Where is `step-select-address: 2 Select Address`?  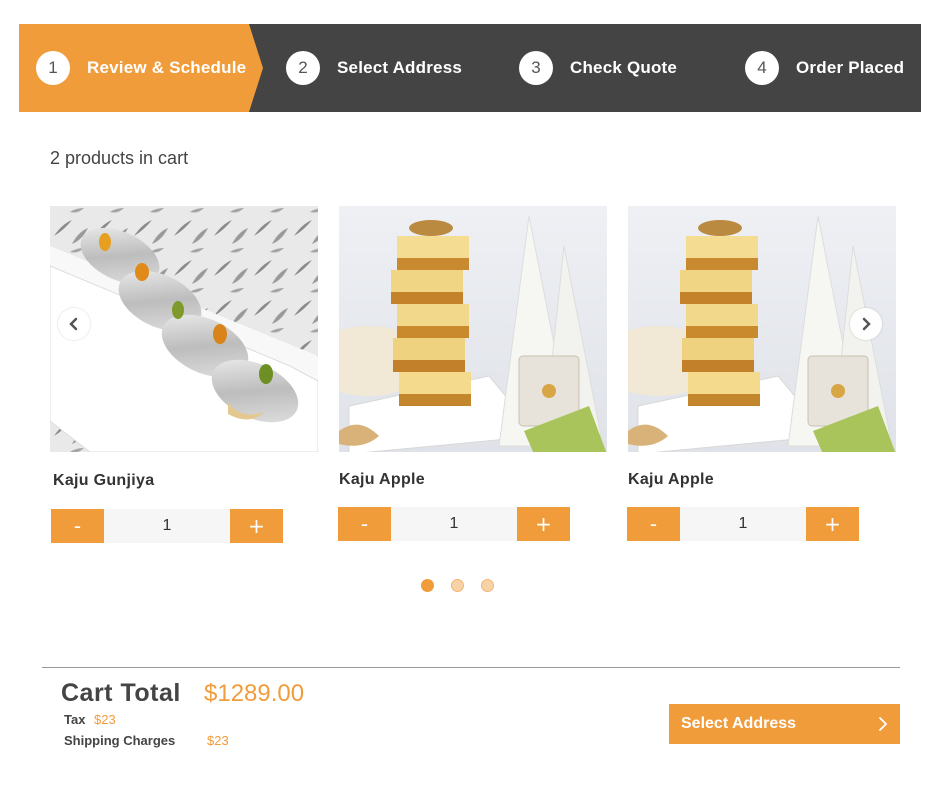
step-select-address: 2 Select Address is located at coordinates (374, 68).